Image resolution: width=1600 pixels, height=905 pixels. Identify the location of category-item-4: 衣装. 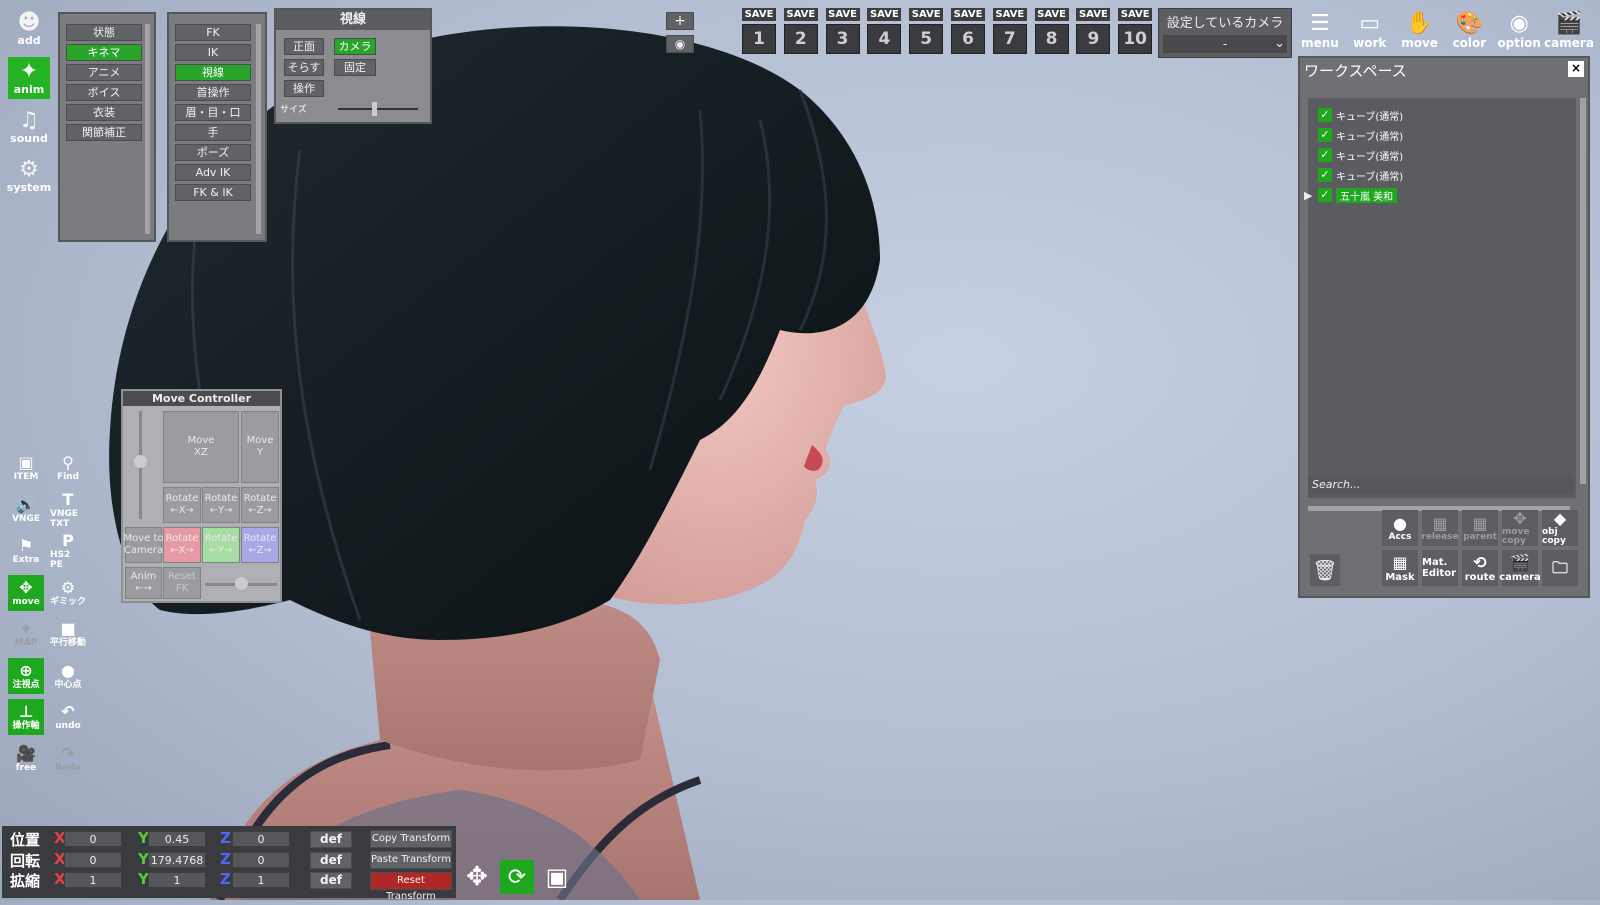
(104, 112).